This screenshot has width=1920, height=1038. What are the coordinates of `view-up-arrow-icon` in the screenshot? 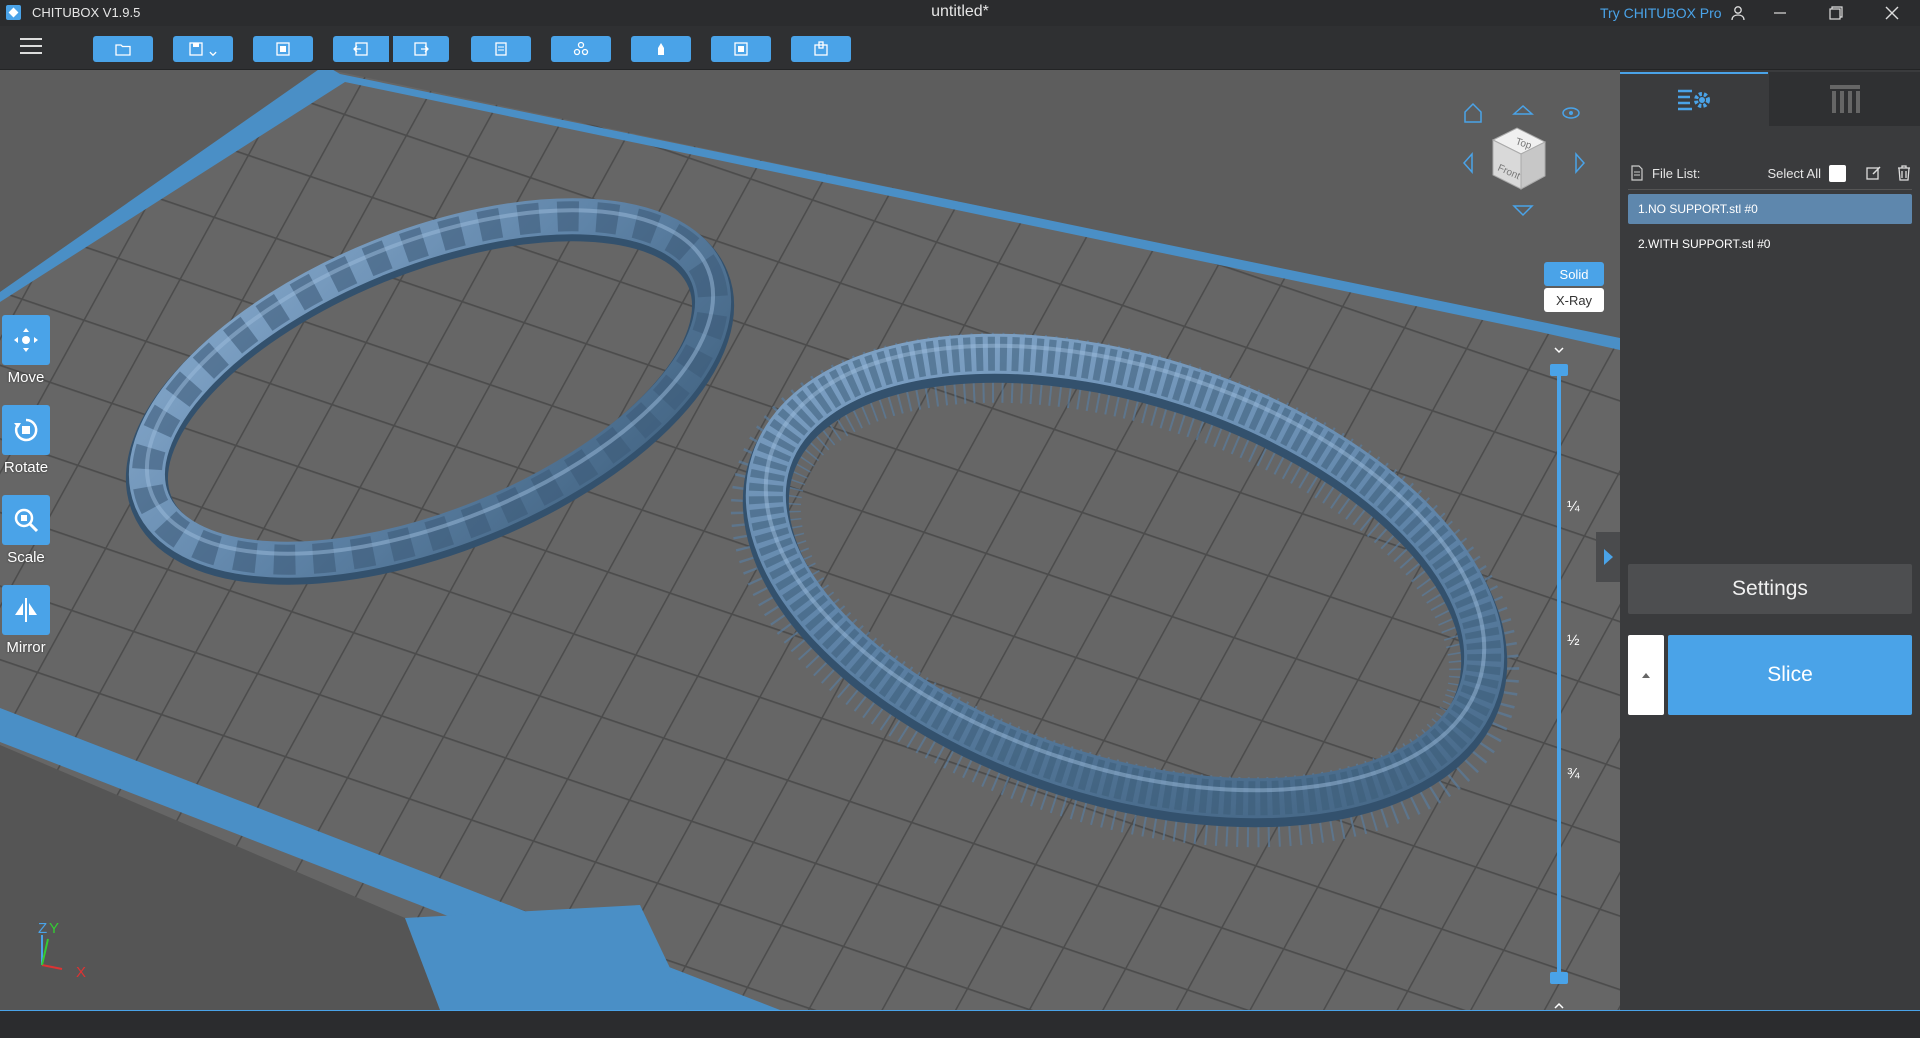 It's located at (1523, 109).